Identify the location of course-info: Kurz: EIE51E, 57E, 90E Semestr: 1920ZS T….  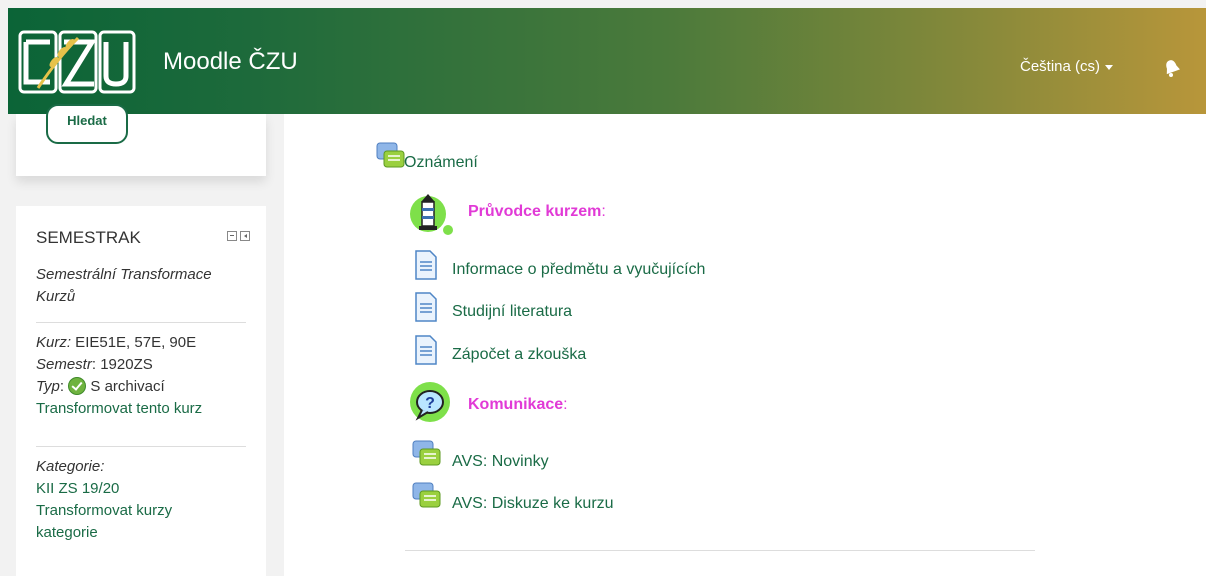
(119, 376).